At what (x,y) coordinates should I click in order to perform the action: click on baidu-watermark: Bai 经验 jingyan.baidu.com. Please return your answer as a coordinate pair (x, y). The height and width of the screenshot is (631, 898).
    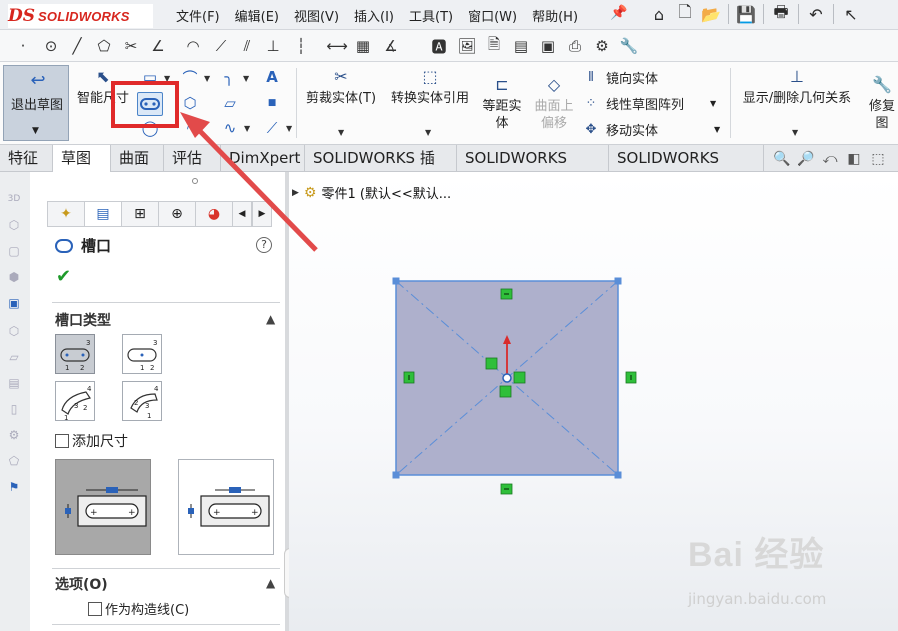
    Looking at the image, I should click on (757, 572).